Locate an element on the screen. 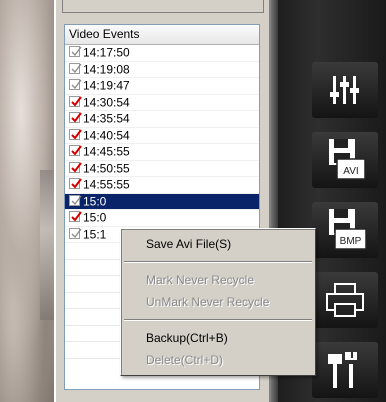 This screenshot has width=386, height=402. panel-top-frame is located at coordinates (163, 6).